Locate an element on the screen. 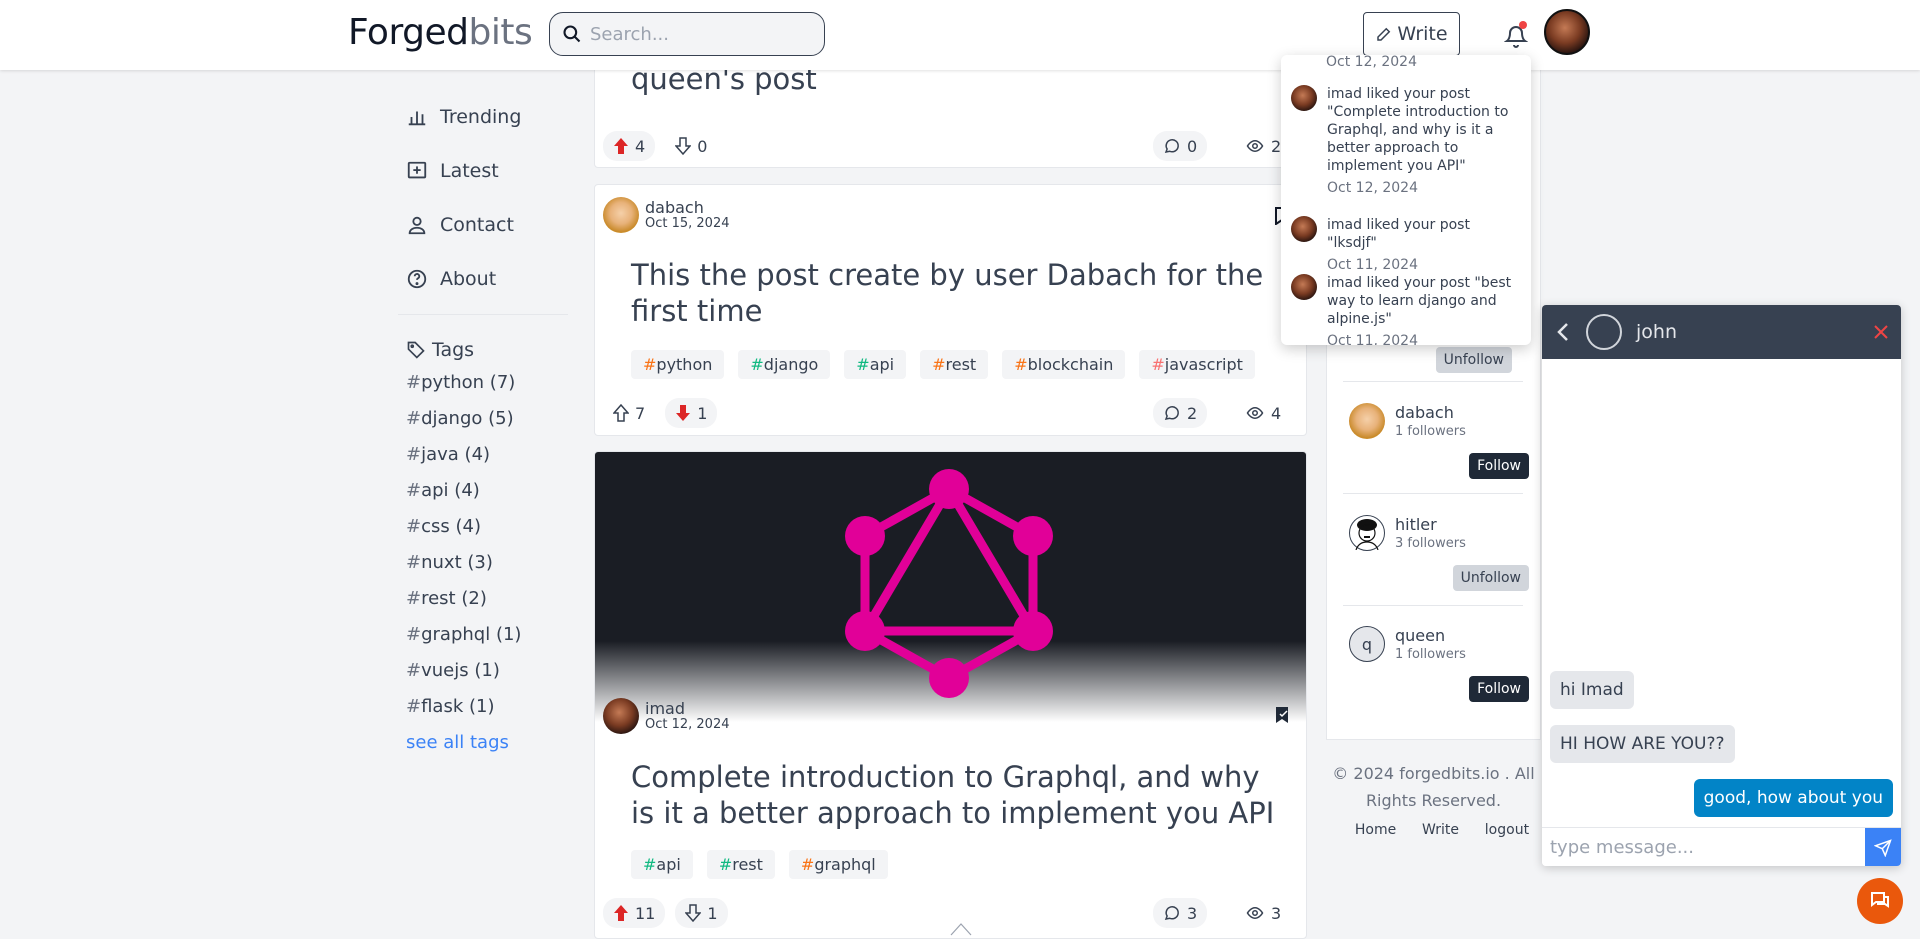 This screenshot has width=1920, height=939. search-icon is located at coordinates (572, 34).